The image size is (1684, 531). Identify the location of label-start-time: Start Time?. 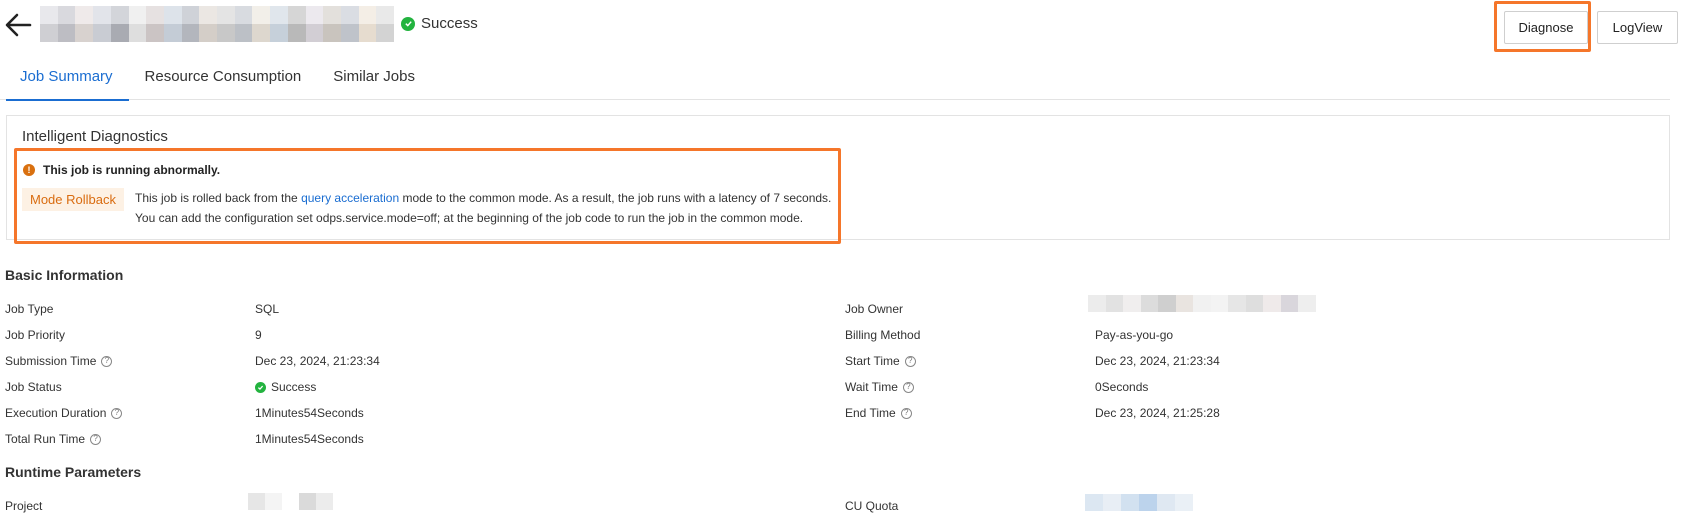
(880, 361).